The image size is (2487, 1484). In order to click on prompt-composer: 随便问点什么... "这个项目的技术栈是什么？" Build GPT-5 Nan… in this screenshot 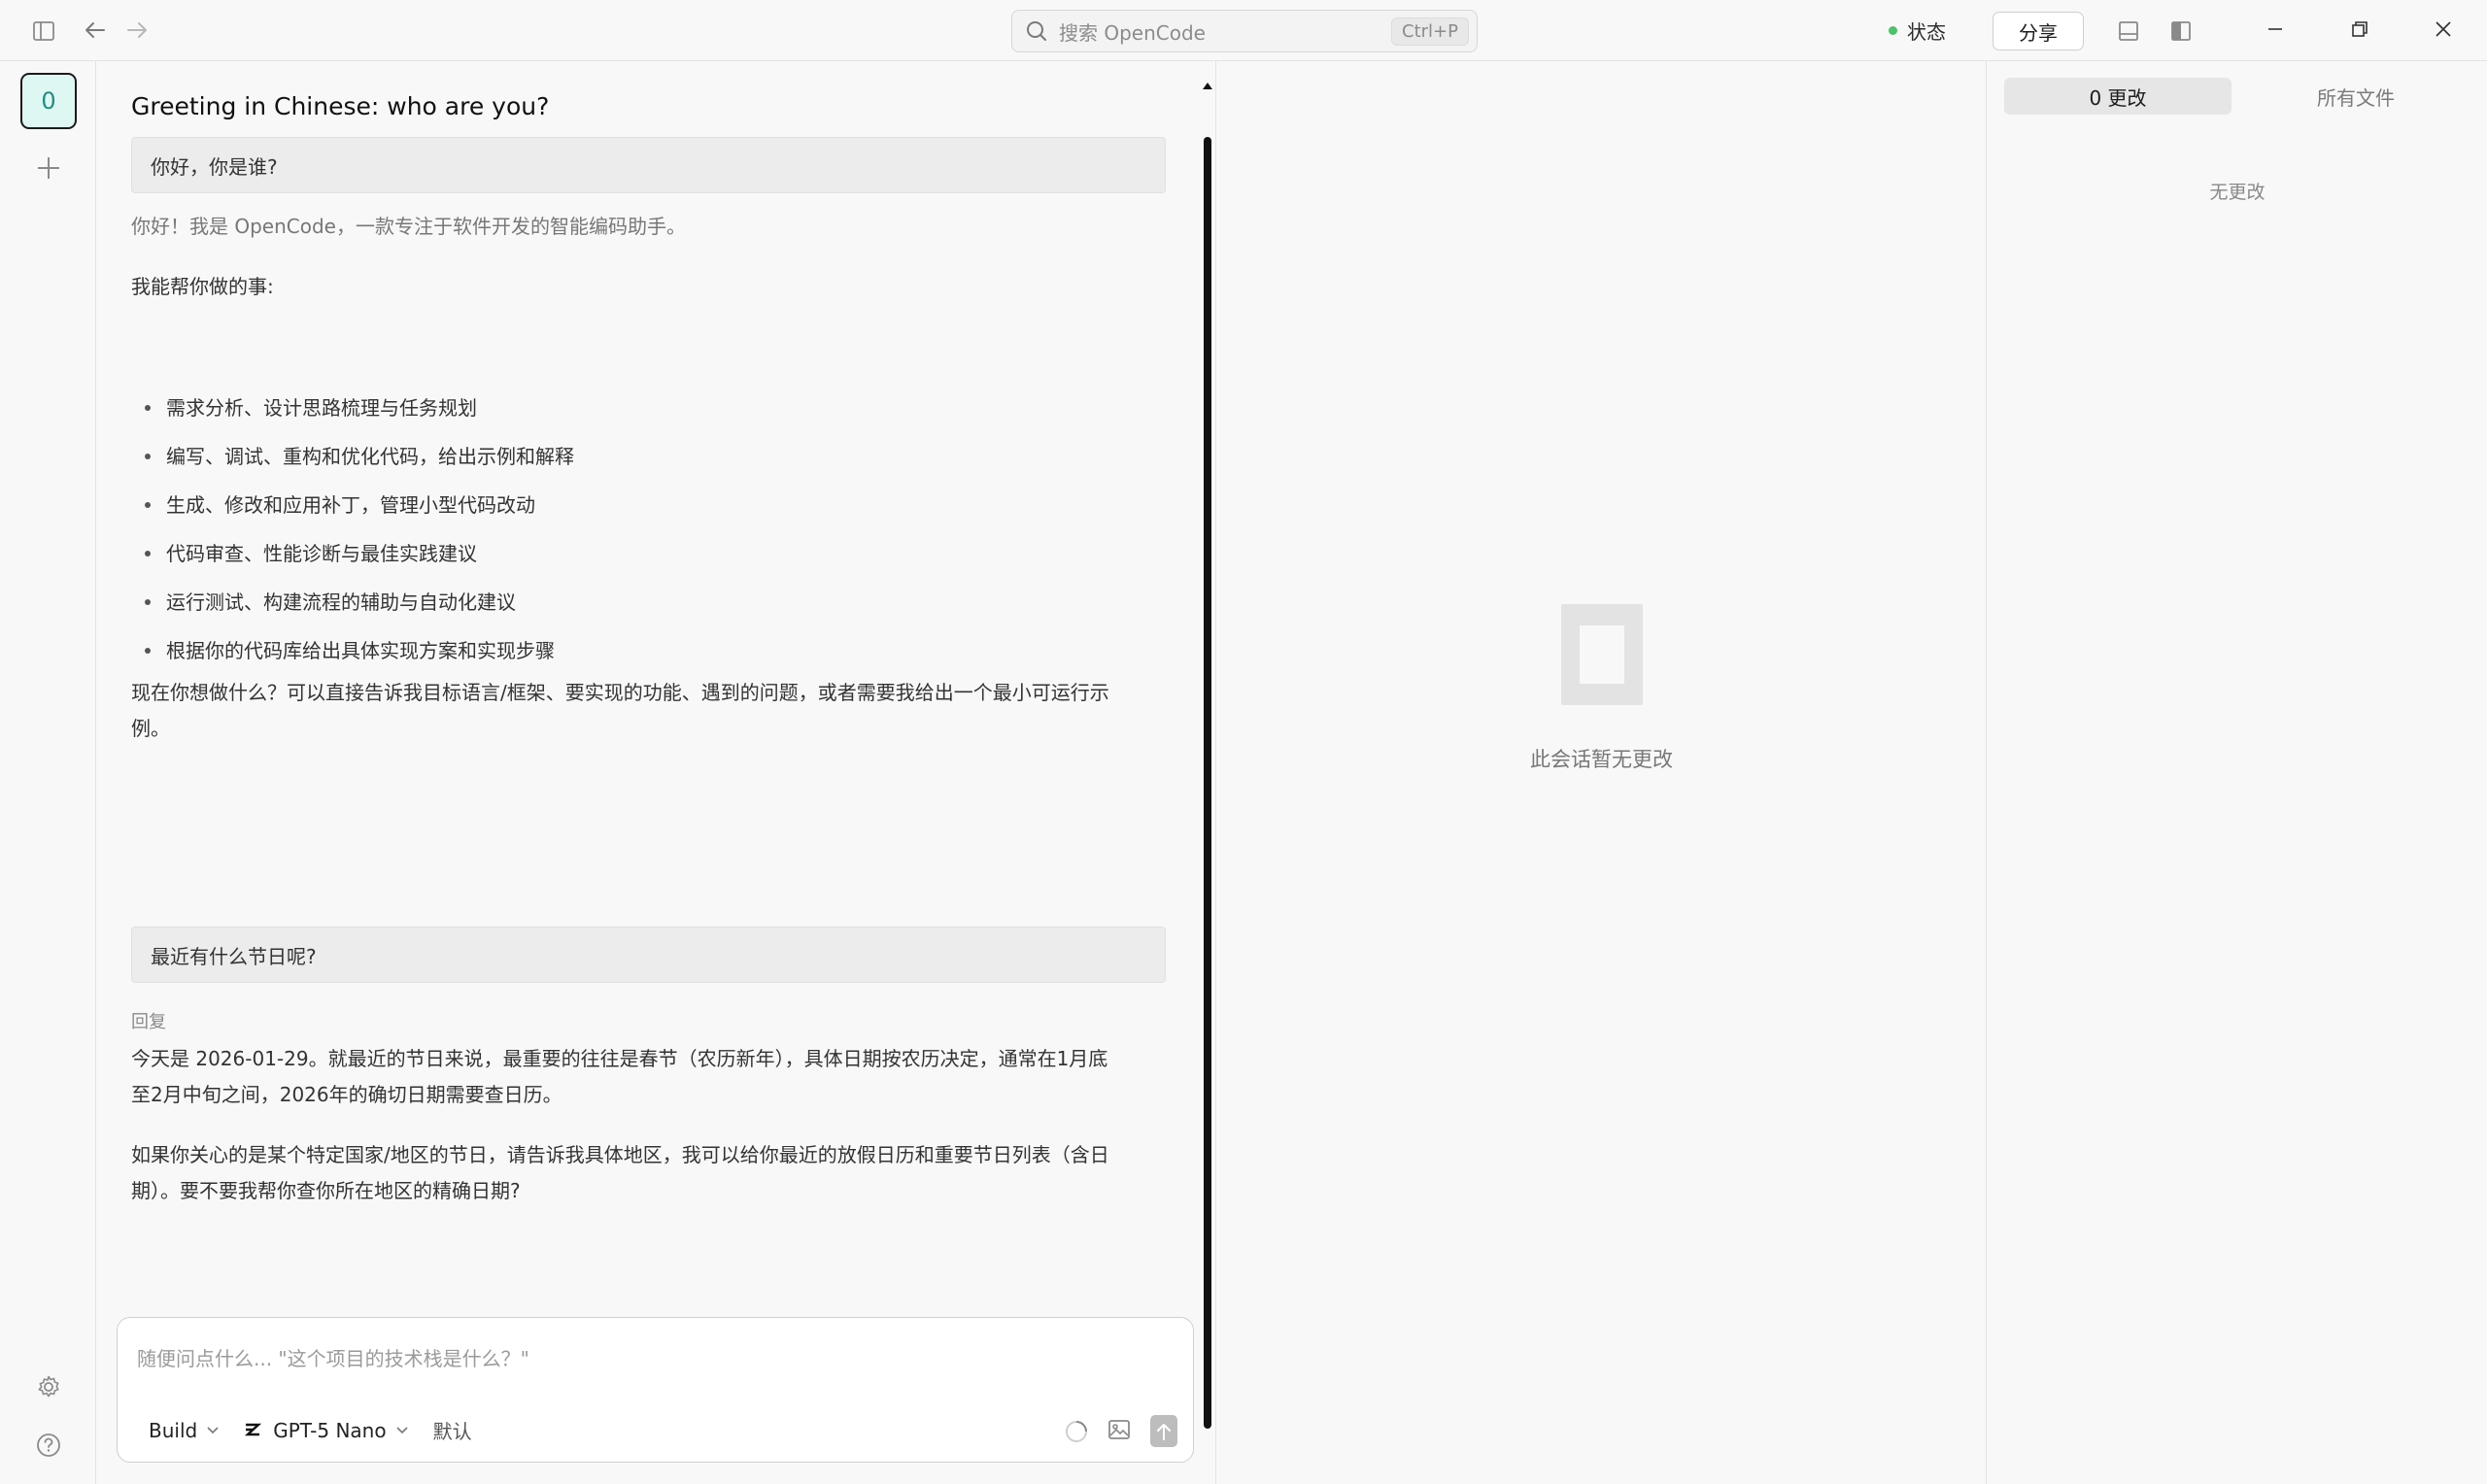, I will do `click(655, 1390)`.